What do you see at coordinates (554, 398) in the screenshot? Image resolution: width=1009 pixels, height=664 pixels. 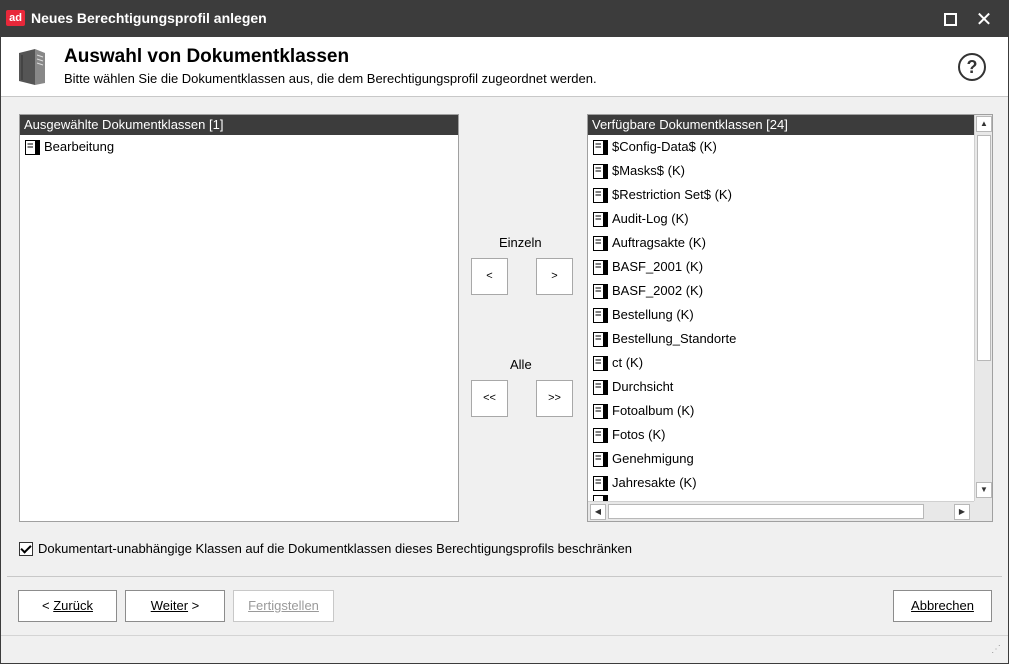 I see `move-all-right-button: >>` at bounding box center [554, 398].